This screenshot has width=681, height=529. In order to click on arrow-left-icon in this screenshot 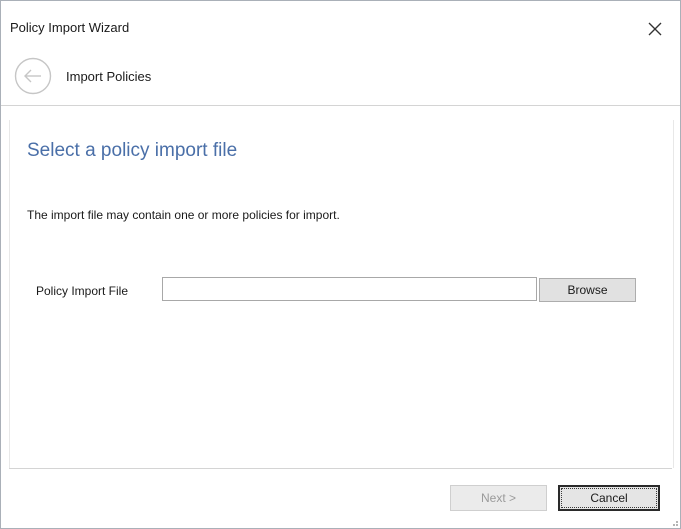, I will do `click(33, 76)`.